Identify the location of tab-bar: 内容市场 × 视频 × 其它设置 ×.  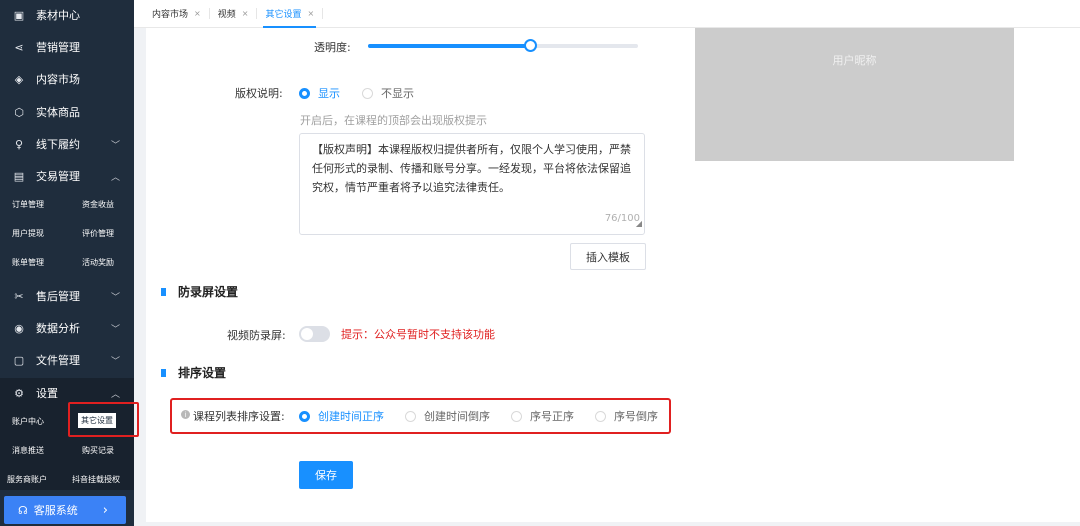
(607, 14).